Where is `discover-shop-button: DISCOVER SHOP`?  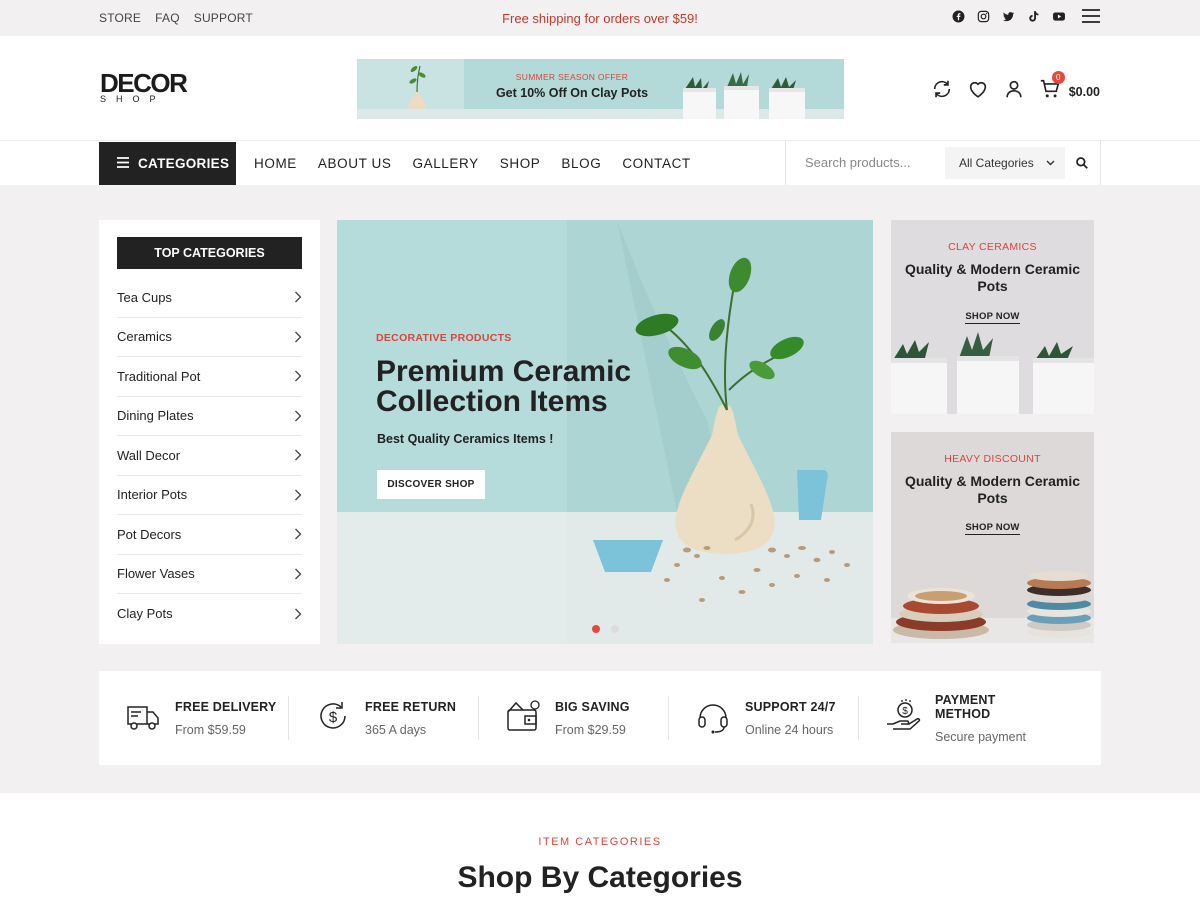
discover-shop-button: DISCOVER SHOP is located at coordinates (431, 484).